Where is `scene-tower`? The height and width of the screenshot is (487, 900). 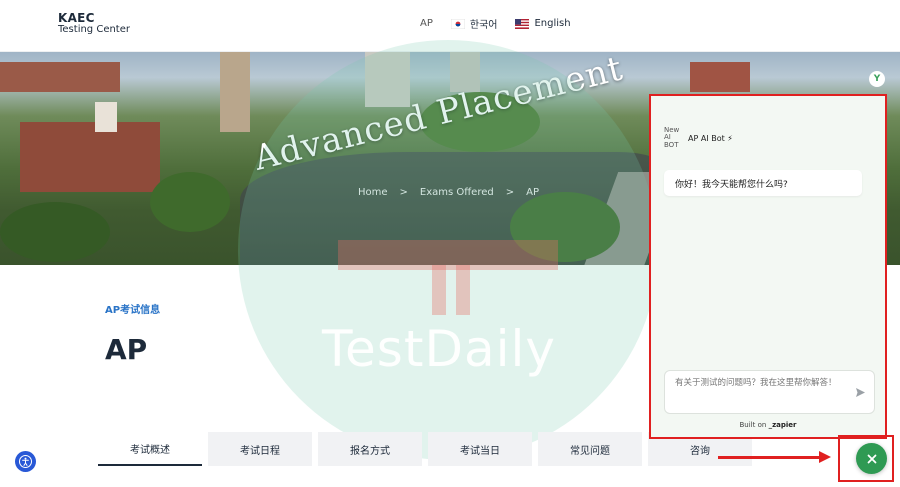
scene-tower is located at coordinates (235, 92).